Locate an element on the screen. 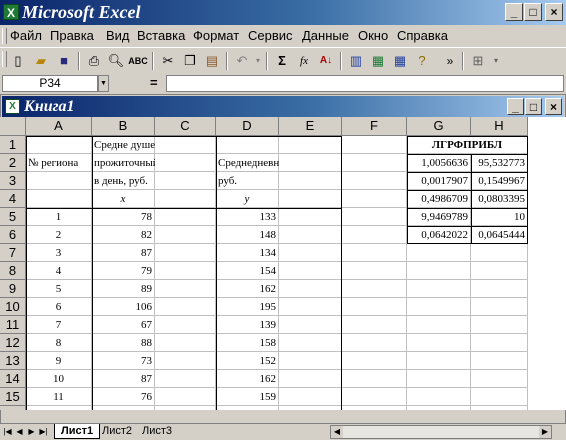 This screenshot has width=566, height=440. cell-f12 is located at coordinates (374, 343).